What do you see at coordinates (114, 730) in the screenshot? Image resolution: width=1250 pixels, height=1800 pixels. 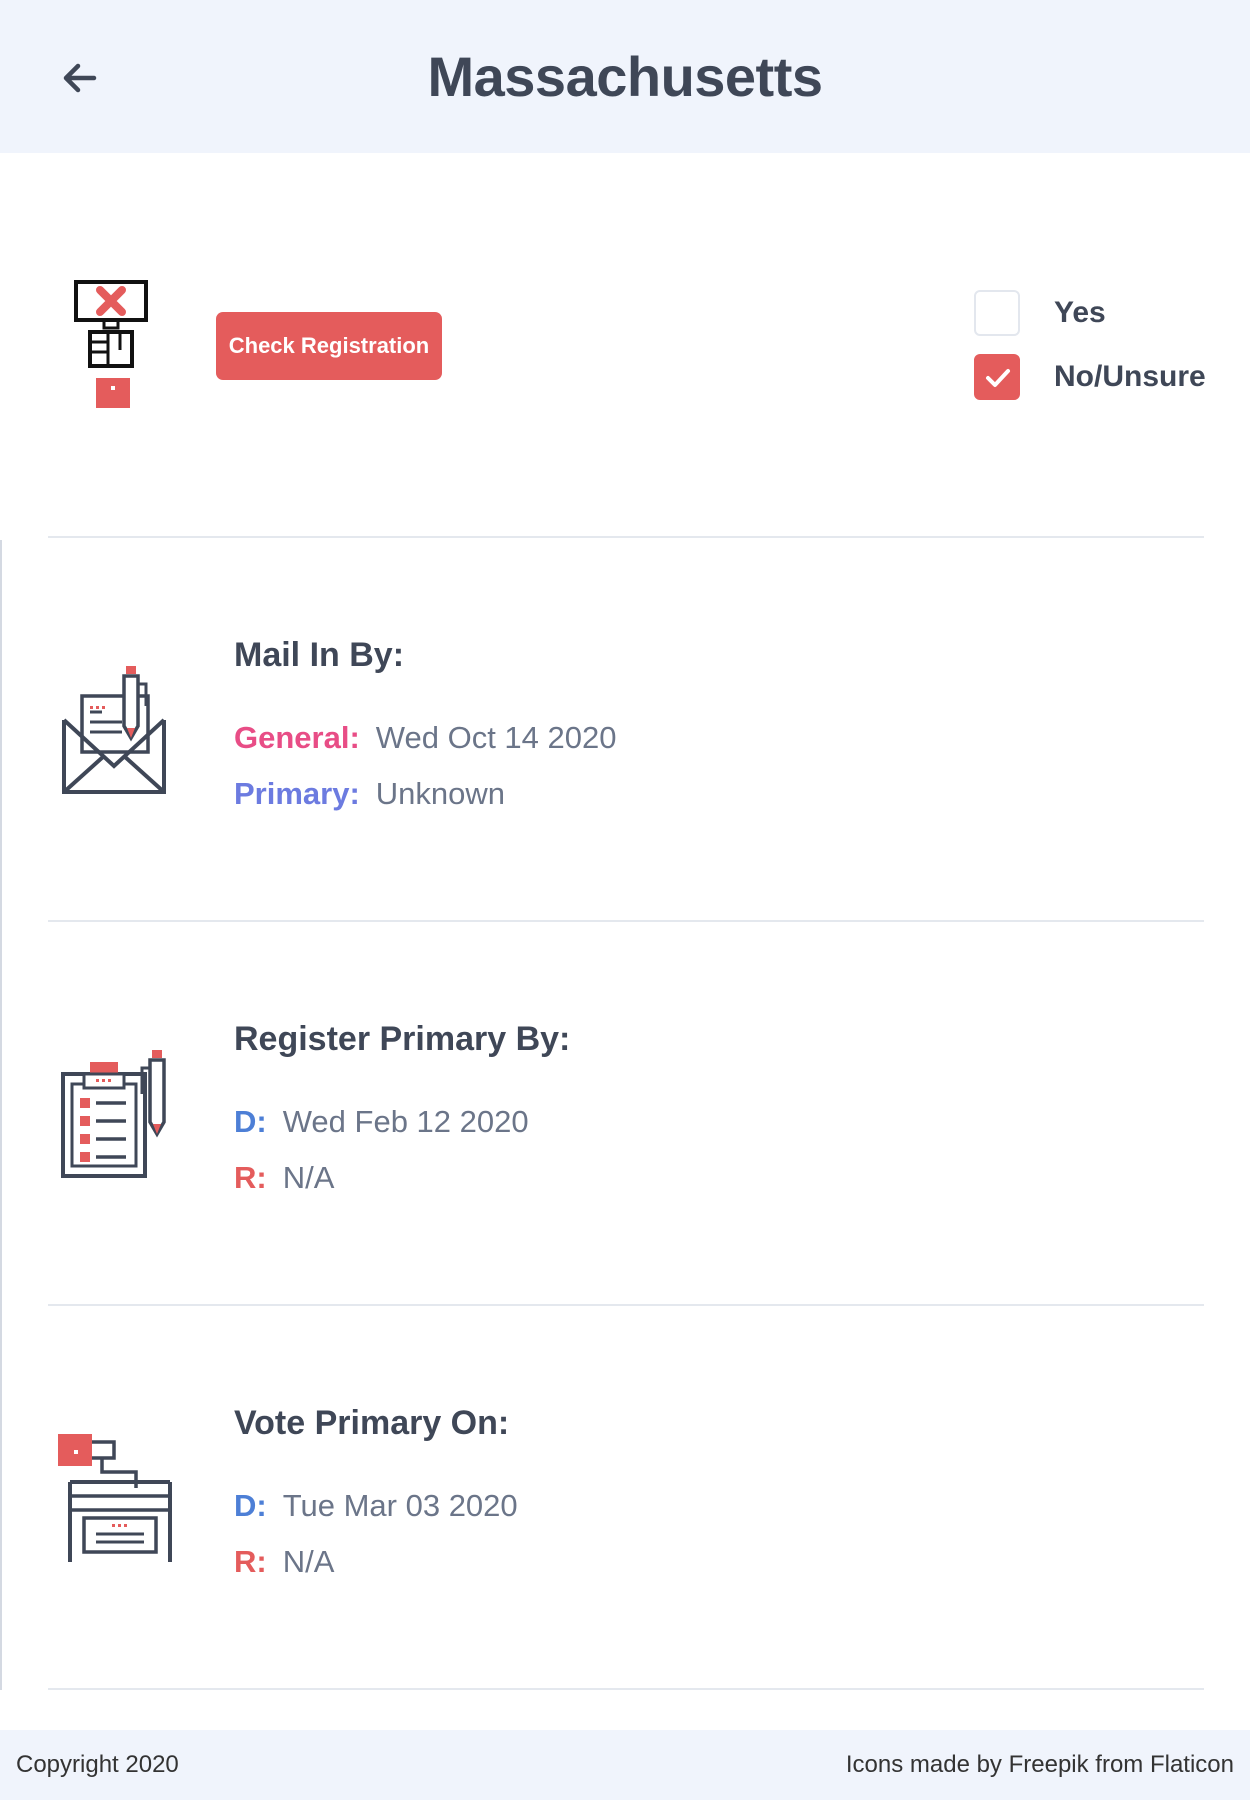 I see `envelope-pen-icon` at bounding box center [114, 730].